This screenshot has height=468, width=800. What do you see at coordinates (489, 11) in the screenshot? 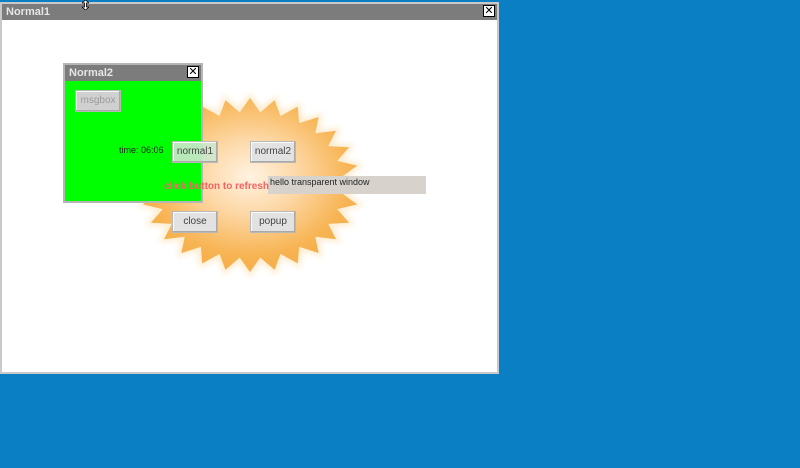
I see `normal1-close-icon: ✕` at bounding box center [489, 11].